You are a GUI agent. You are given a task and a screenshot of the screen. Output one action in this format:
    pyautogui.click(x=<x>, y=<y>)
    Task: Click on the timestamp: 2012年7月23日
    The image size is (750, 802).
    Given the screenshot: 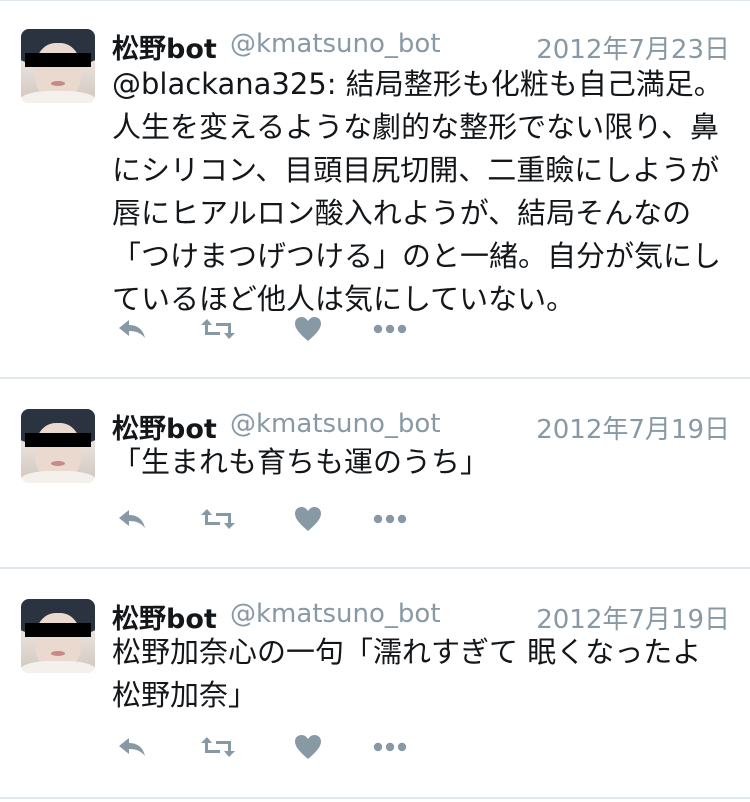 What is the action you would take?
    pyautogui.click(x=633, y=47)
    